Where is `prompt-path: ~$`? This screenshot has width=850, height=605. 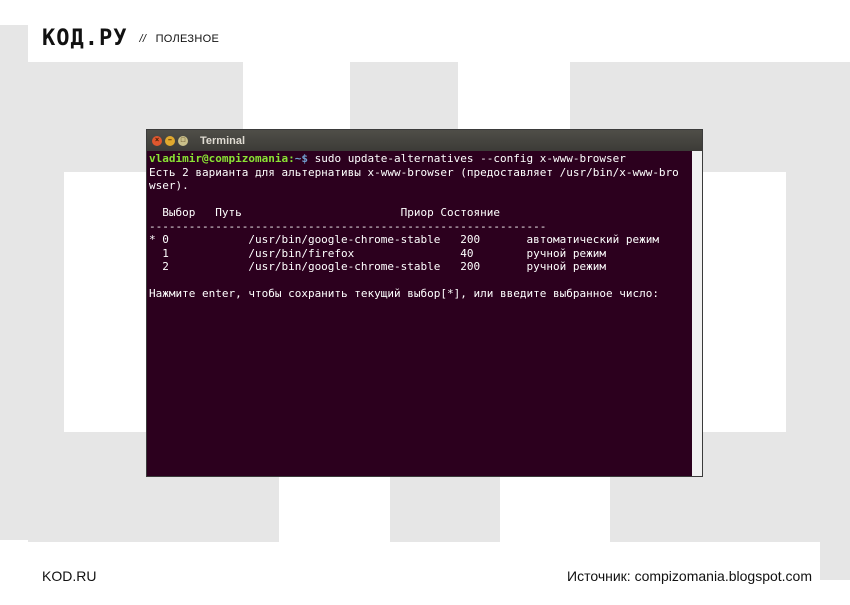 prompt-path: ~$ is located at coordinates (301, 158).